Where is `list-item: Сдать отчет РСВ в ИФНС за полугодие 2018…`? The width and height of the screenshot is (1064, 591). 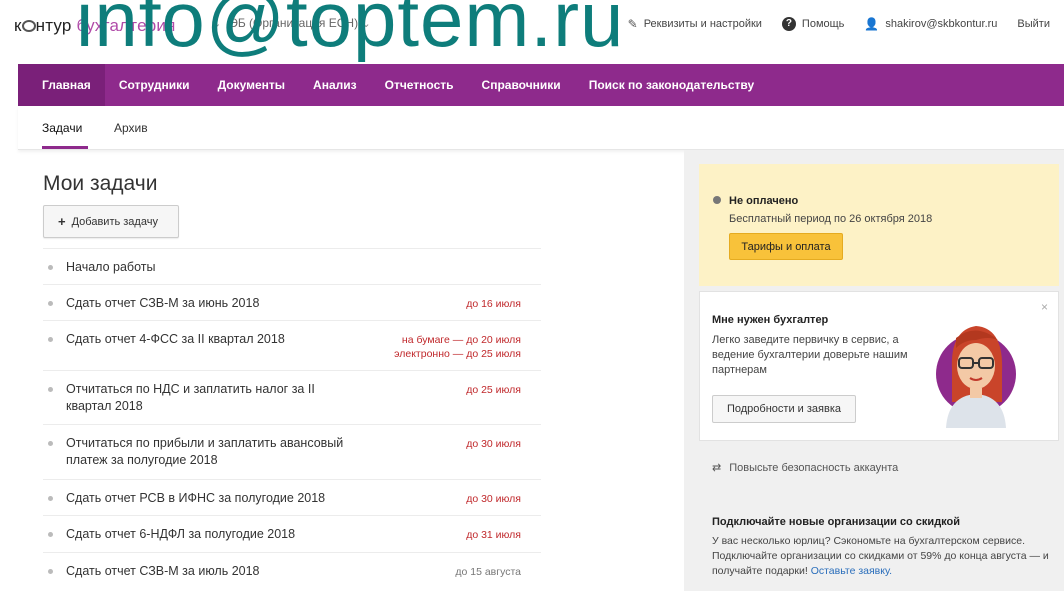 list-item: Сдать отчет РСВ в ИФНС за полугодие 2018… is located at coordinates (292, 497).